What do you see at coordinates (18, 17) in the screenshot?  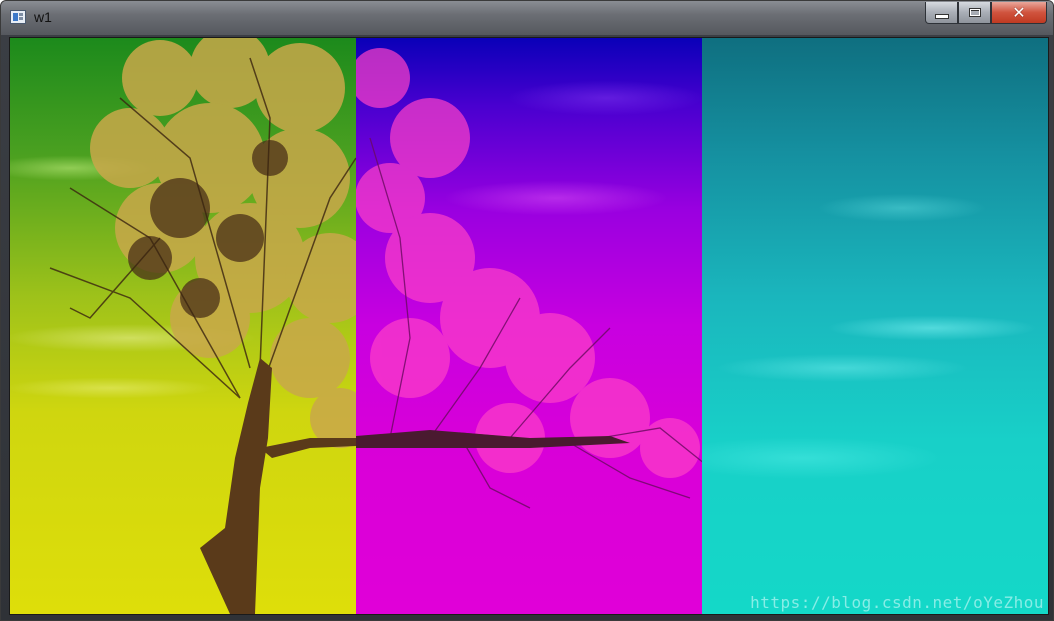 I see `app-icon` at bounding box center [18, 17].